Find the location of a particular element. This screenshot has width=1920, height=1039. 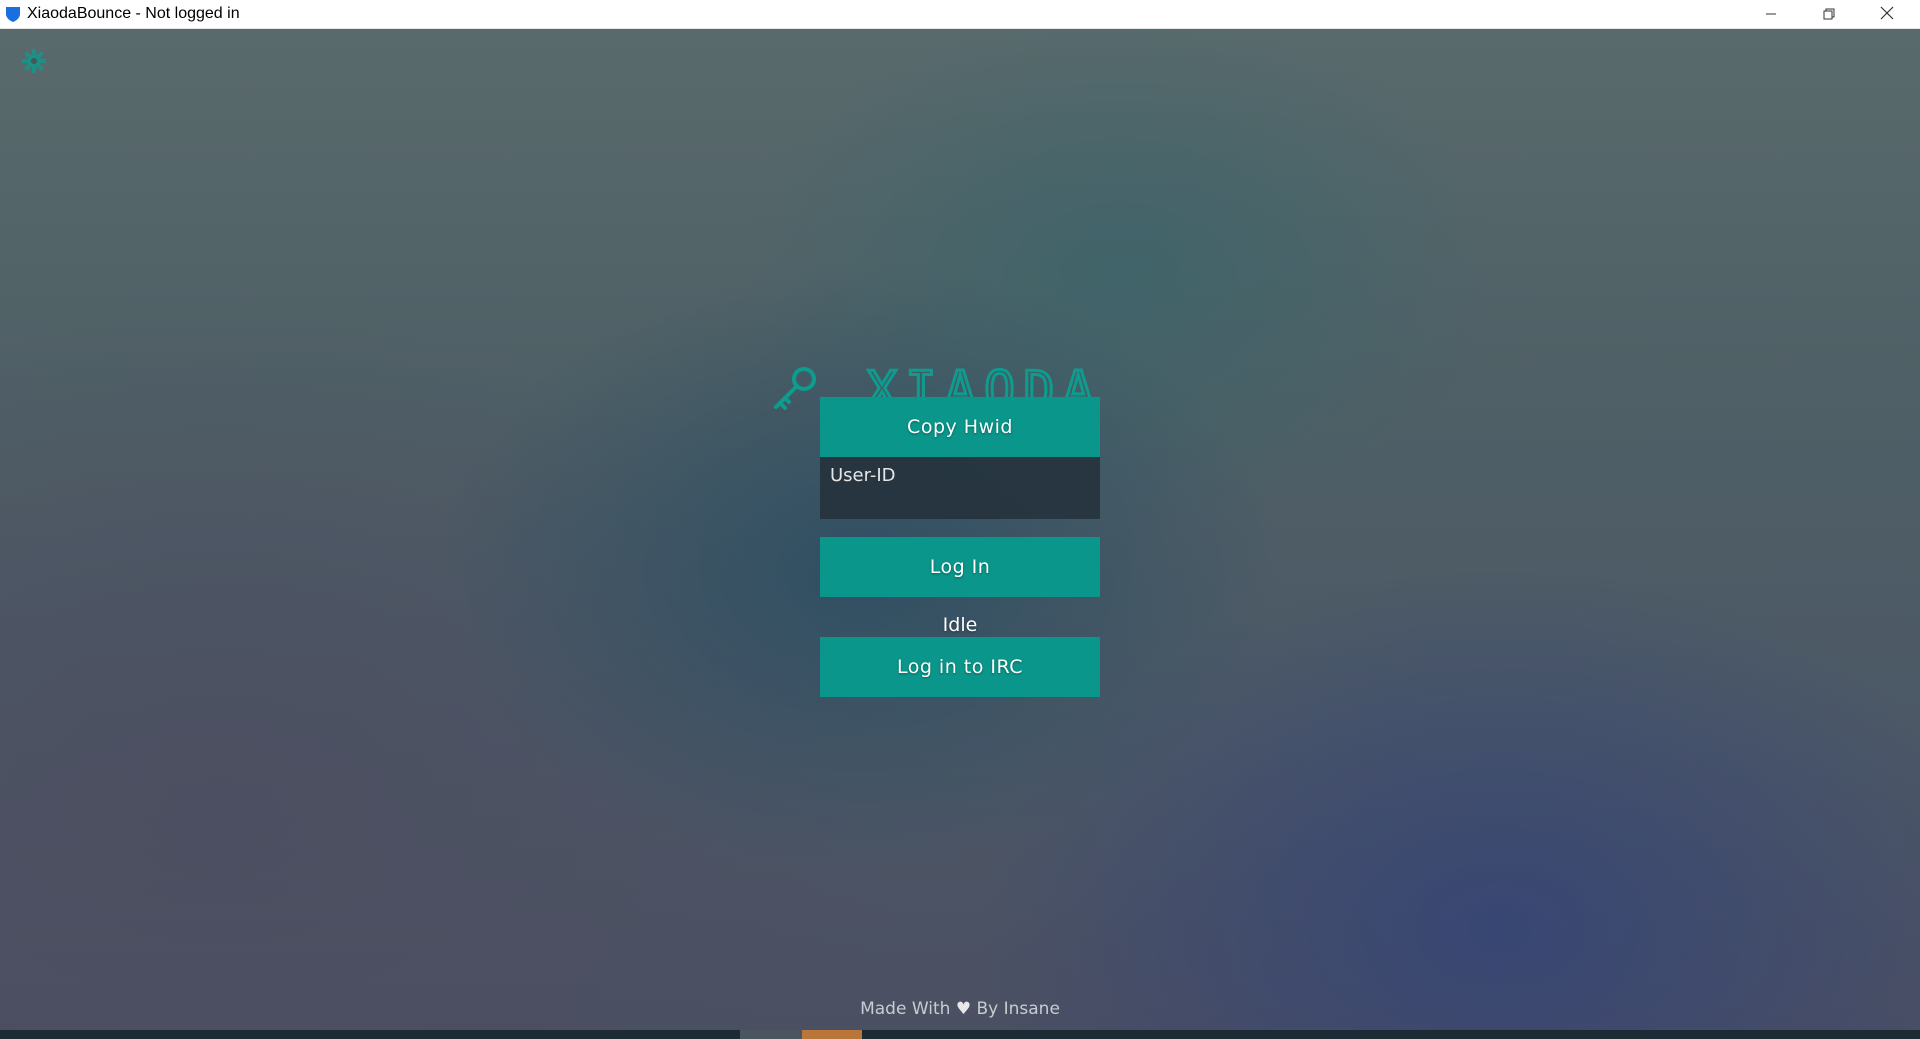

title-bar: XiaodaBounce - Not logged in is located at coordinates (960, 14).